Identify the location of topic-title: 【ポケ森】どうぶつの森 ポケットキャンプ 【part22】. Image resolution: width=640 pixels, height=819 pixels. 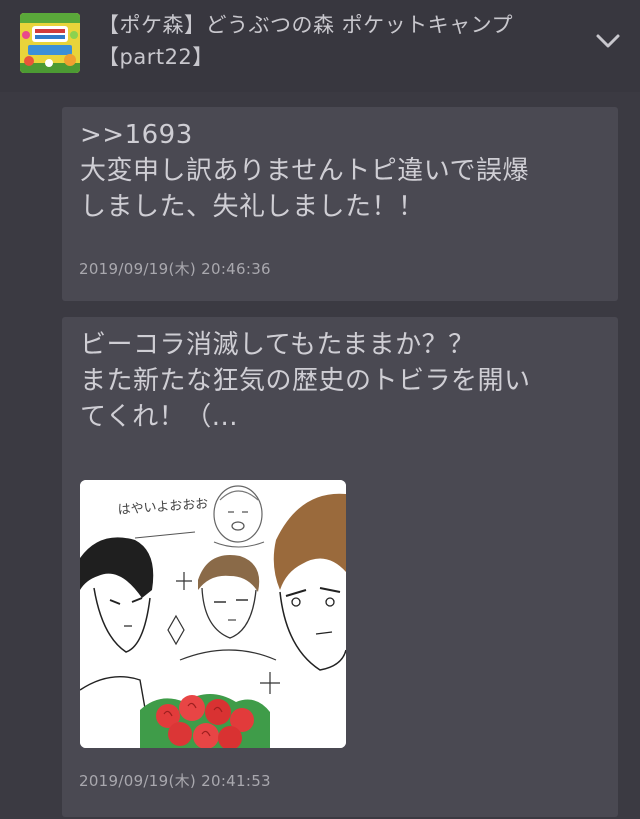
(333, 41).